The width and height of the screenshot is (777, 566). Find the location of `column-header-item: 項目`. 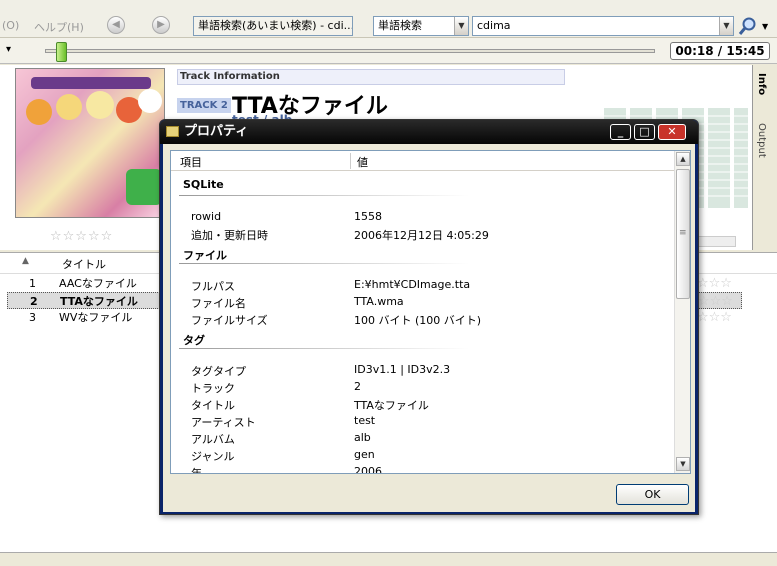

column-header-item: 項目 is located at coordinates (191, 162).